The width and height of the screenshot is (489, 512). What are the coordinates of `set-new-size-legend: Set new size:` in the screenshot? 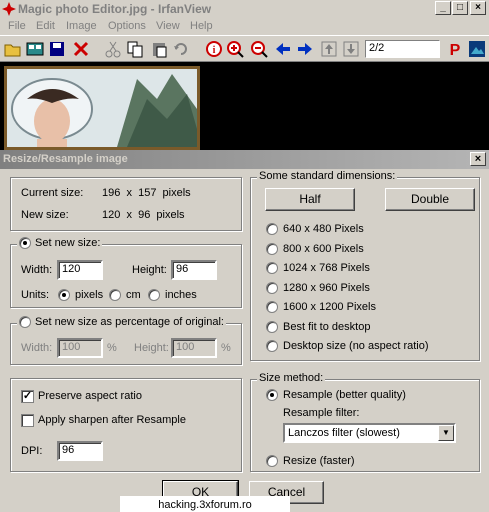 It's located at (60, 243).